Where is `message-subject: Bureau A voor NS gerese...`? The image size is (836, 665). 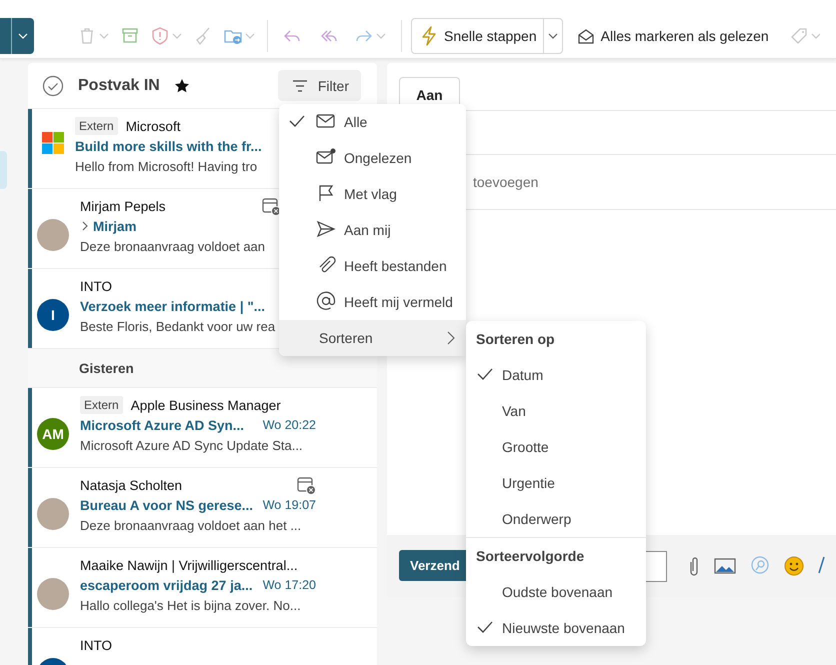
message-subject: Bureau A voor NS gerese... is located at coordinates (167, 505).